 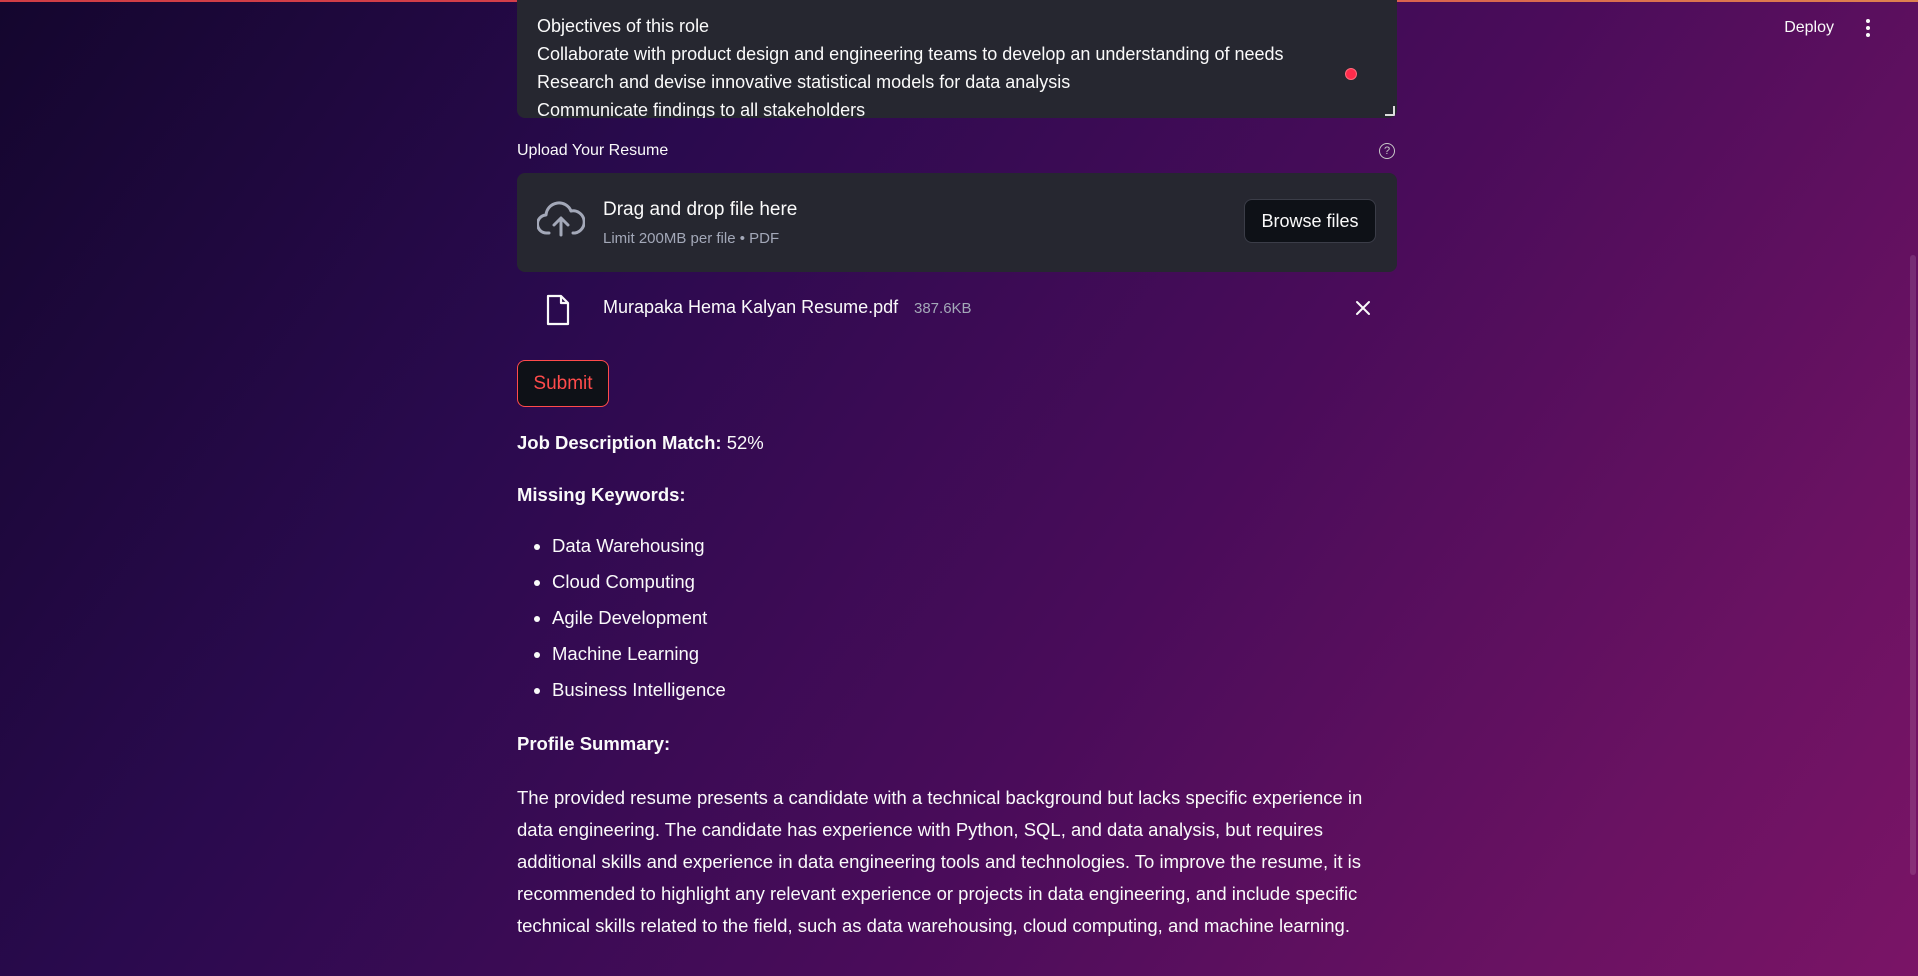 I want to click on file-icon, so click(x=558, y=310).